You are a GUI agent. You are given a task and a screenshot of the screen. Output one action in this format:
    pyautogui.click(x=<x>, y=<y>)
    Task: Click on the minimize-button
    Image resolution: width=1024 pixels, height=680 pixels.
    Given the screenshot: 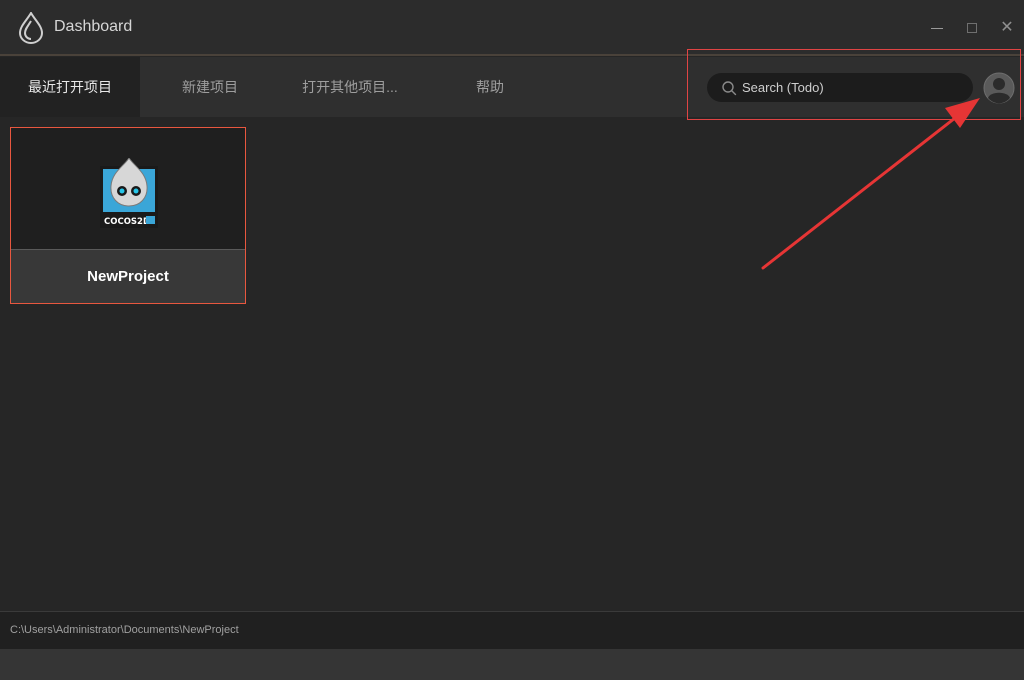 What is the action you would take?
    pyautogui.click(x=937, y=28)
    